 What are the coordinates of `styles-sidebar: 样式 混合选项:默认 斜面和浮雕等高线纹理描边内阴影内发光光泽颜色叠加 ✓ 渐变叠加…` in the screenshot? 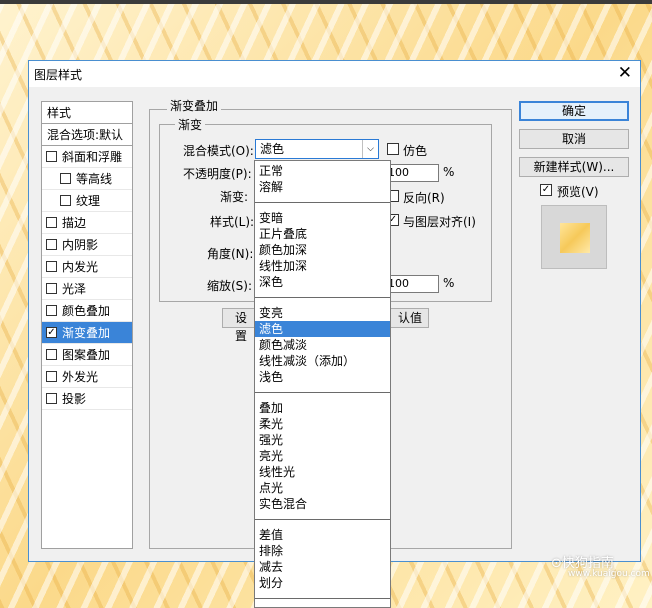 It's located at (87, 325).